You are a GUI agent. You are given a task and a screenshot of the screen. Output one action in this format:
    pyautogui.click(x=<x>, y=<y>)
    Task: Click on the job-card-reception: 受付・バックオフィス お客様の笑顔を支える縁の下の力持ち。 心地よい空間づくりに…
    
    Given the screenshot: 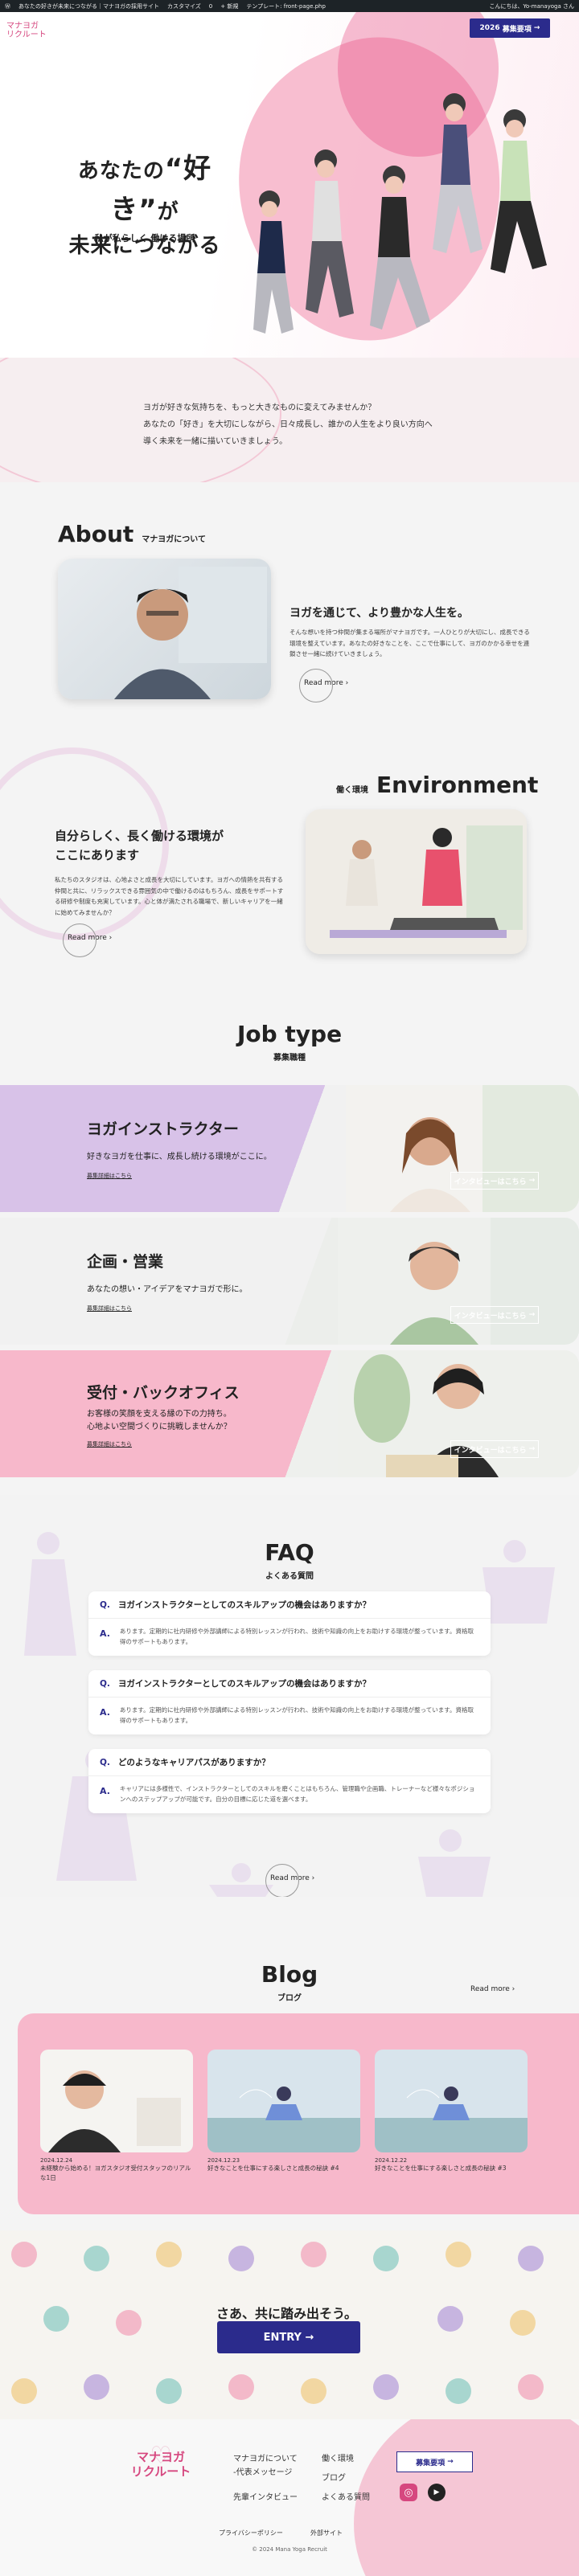 What is the action you would take?
    pyautogui.click(x=289, y=1413)
    